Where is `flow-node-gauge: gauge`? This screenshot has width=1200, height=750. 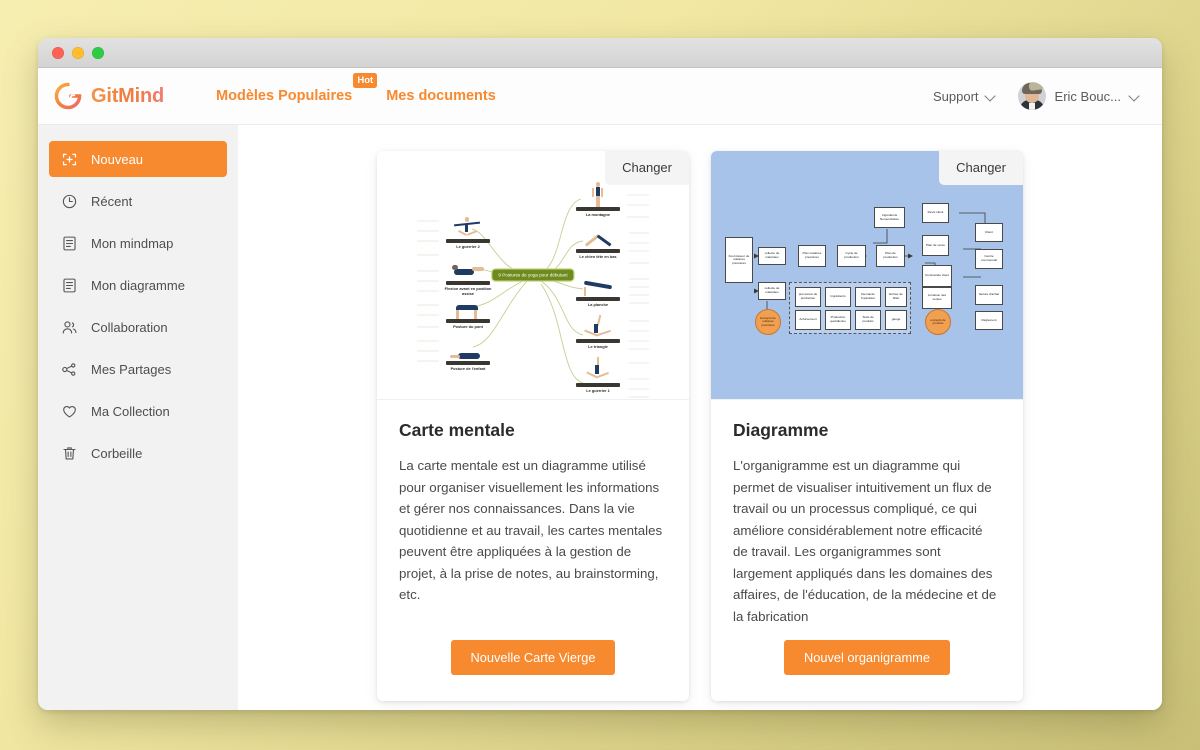 flow-node-gauge: gauge is located at coordinates (896, 320).